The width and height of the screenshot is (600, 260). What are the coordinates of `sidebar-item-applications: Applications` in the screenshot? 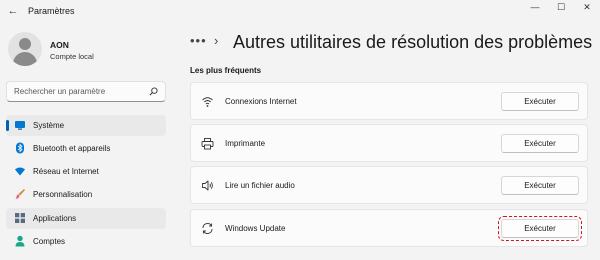 It's located at (86, 218).